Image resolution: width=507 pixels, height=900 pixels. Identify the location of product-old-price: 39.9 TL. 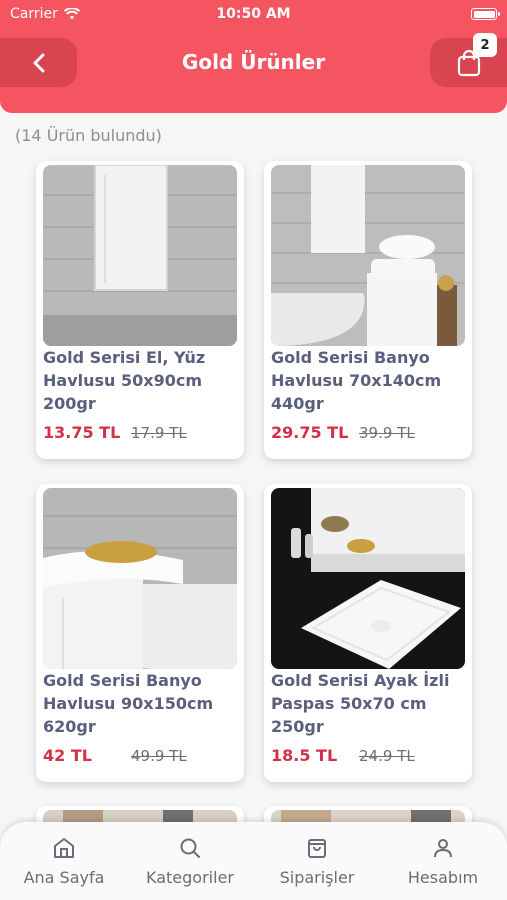
(387, 433).